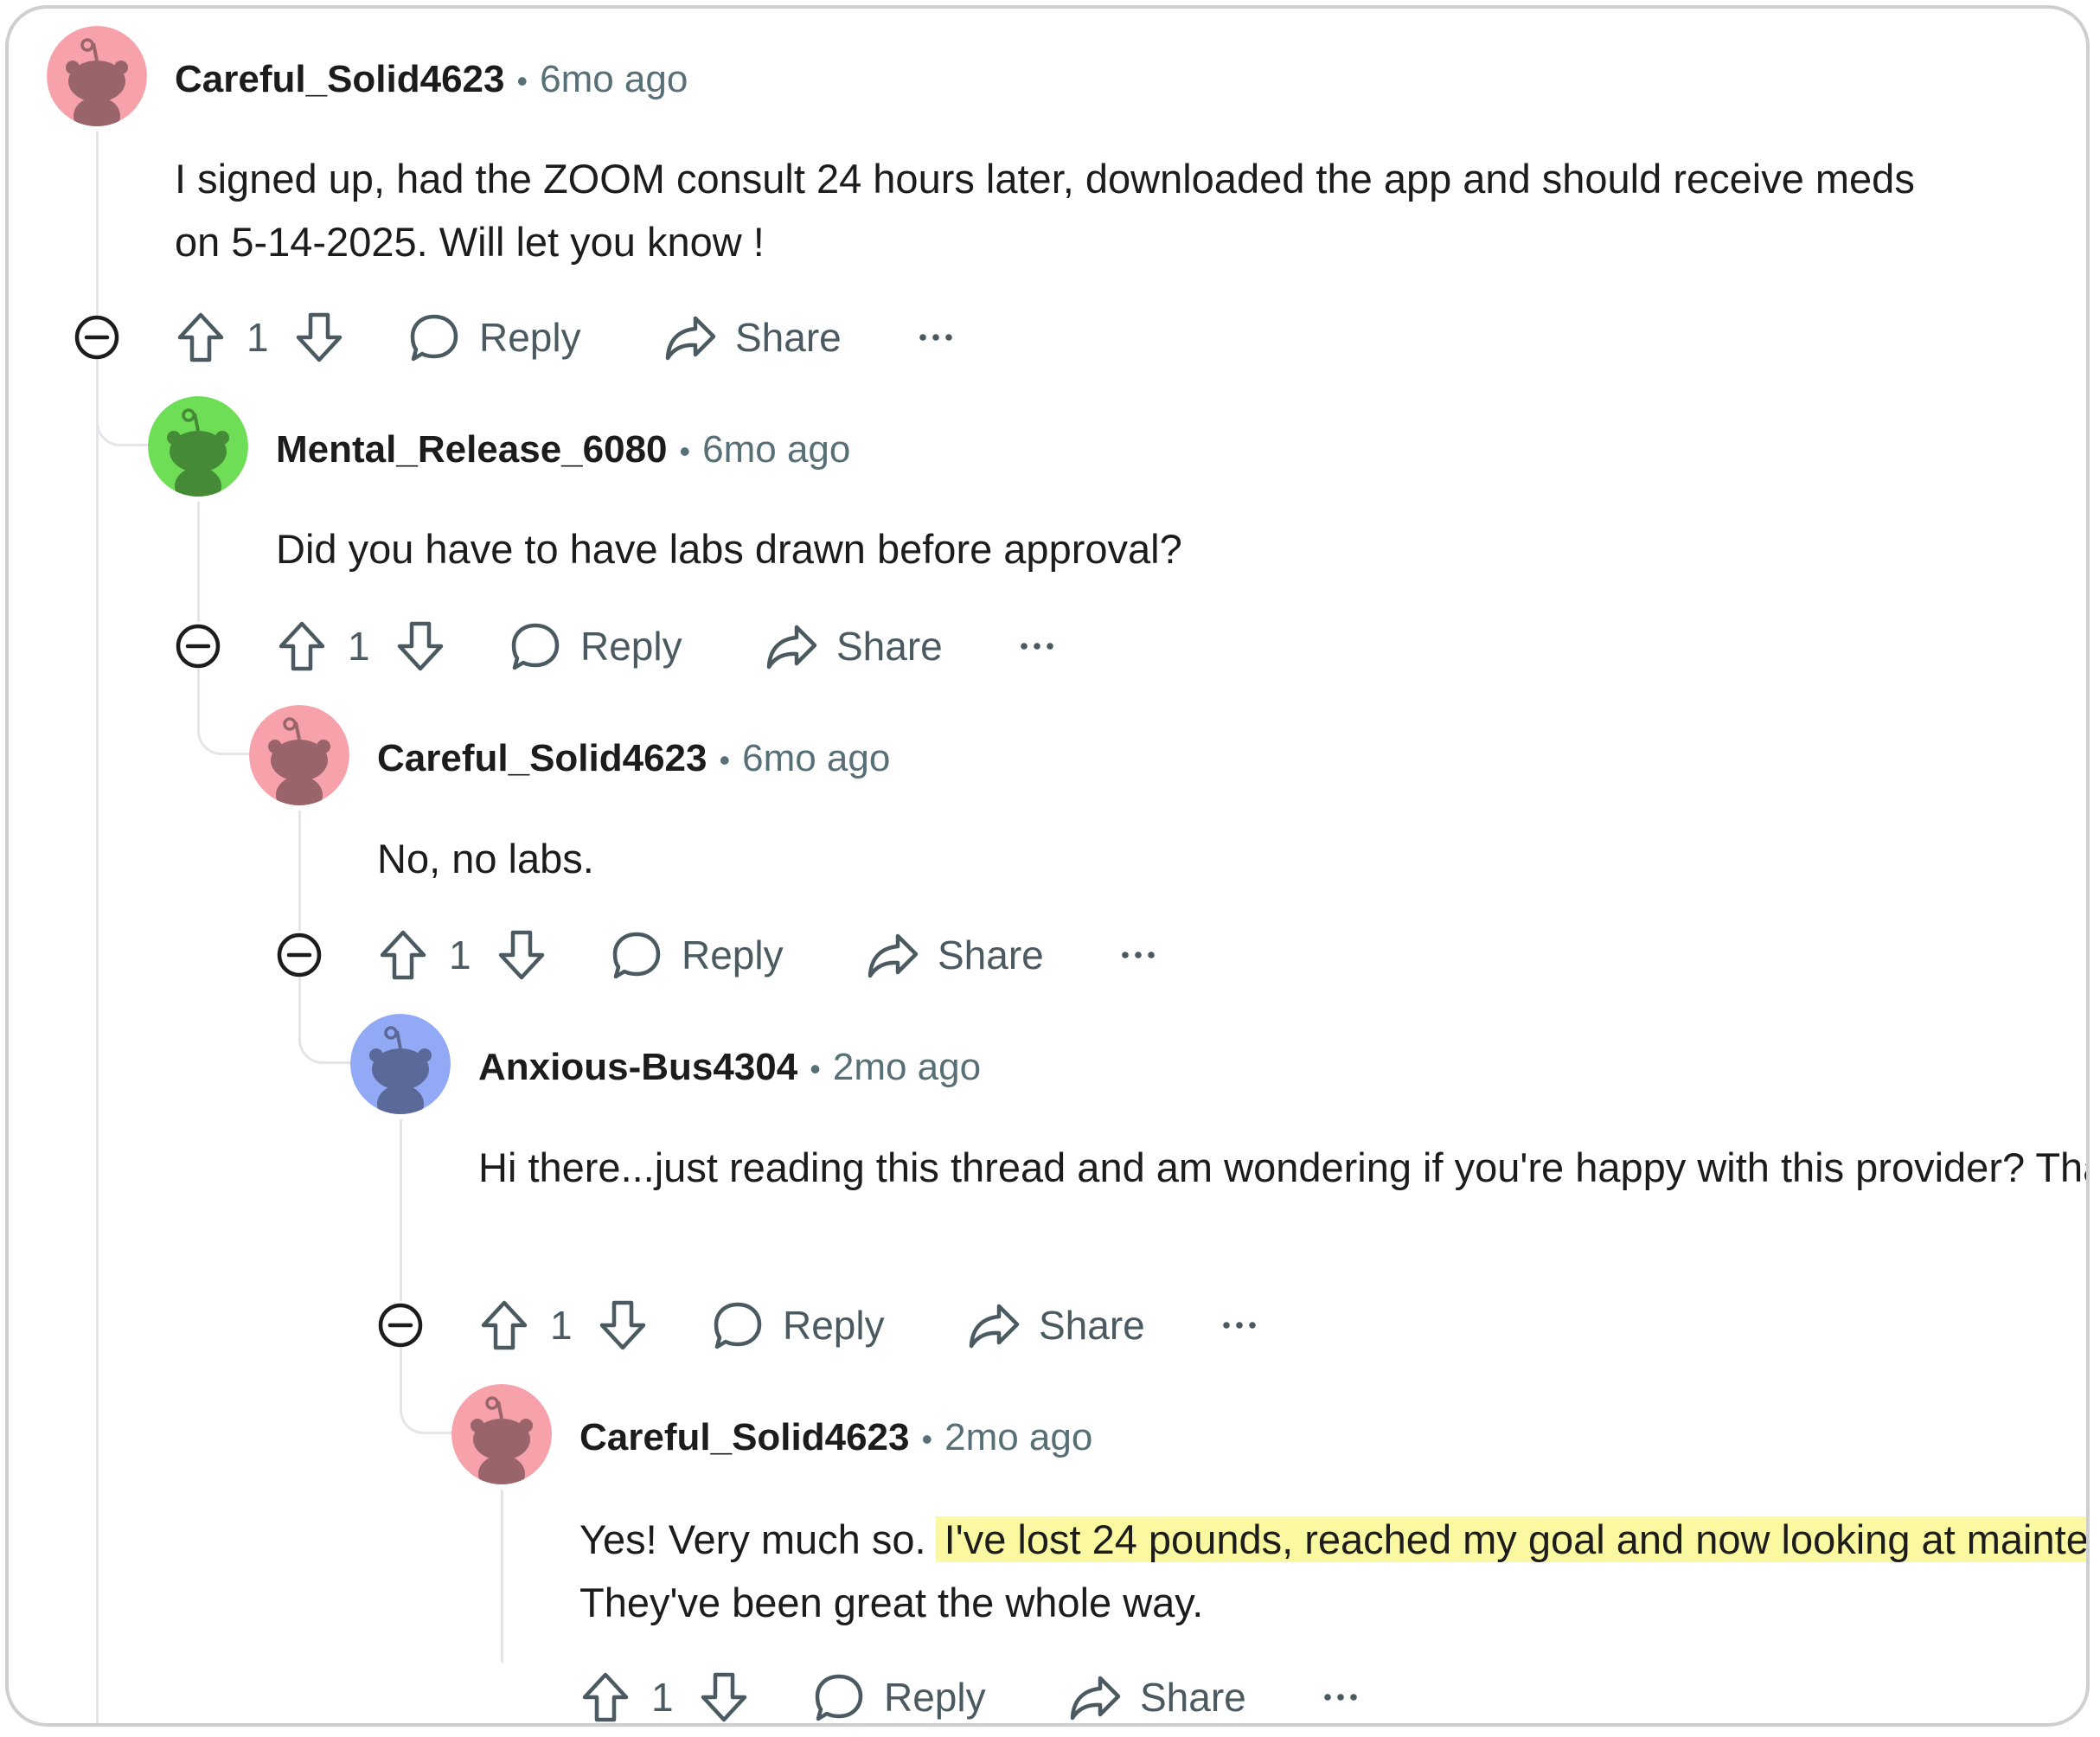  Describe the element at coordinates (535, 646) in the screenshot. I see `reply-bubble-icon` at that location.